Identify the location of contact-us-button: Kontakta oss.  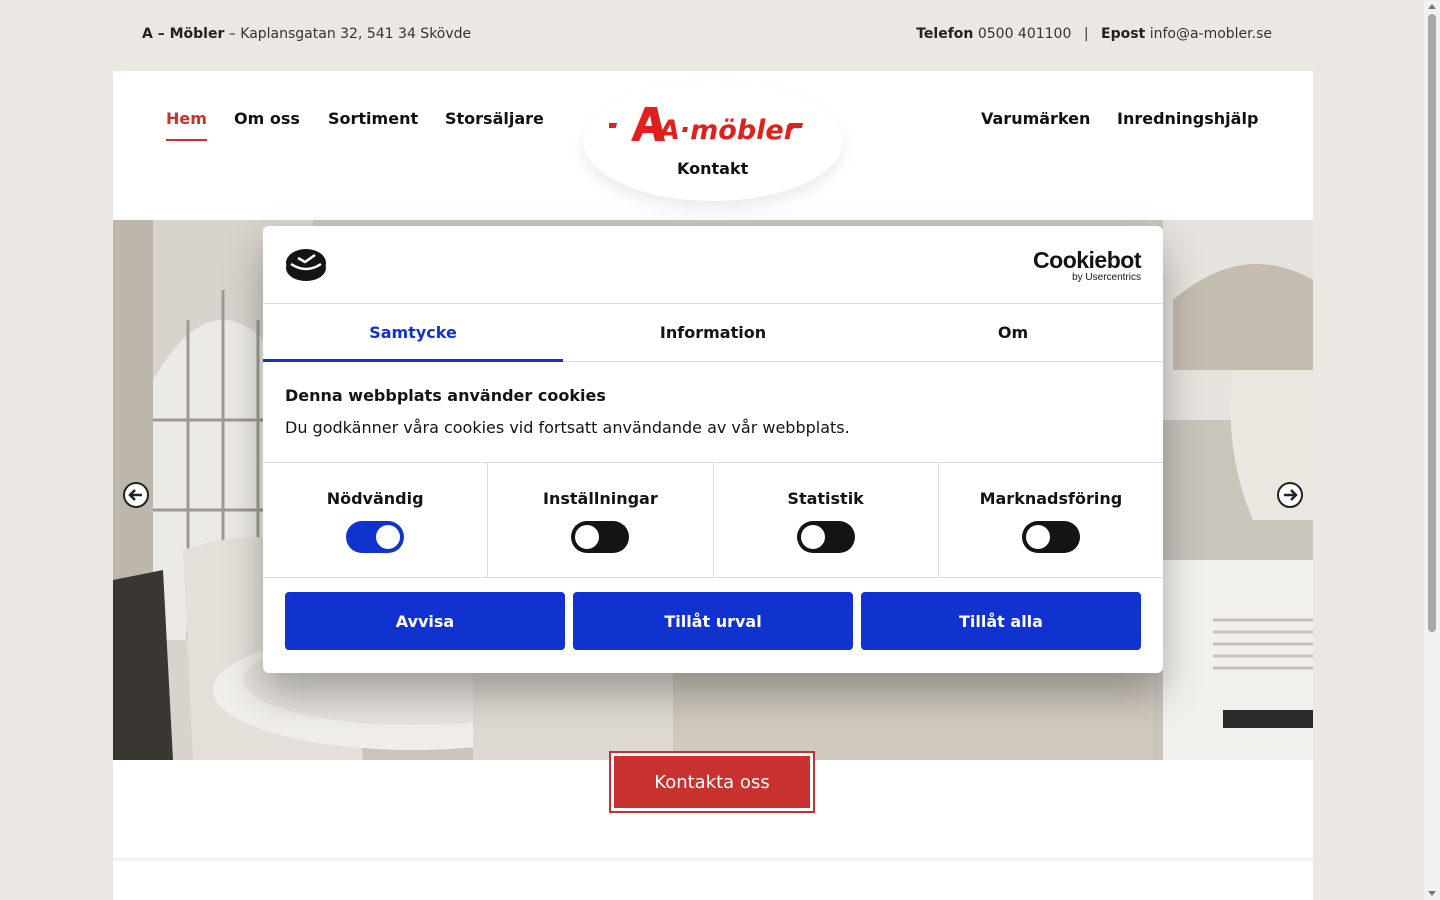
(712, 782).